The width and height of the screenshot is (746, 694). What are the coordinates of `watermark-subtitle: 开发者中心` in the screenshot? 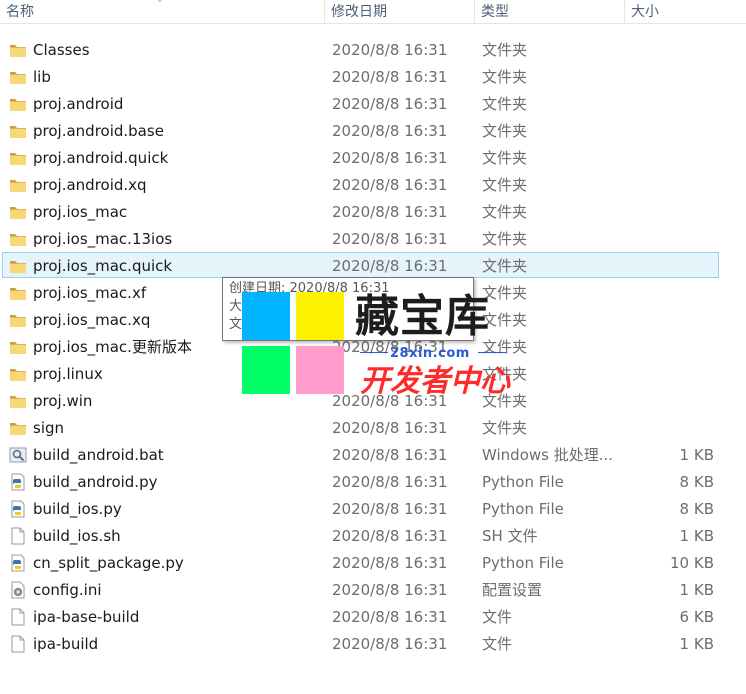 It's located at (435, 381).